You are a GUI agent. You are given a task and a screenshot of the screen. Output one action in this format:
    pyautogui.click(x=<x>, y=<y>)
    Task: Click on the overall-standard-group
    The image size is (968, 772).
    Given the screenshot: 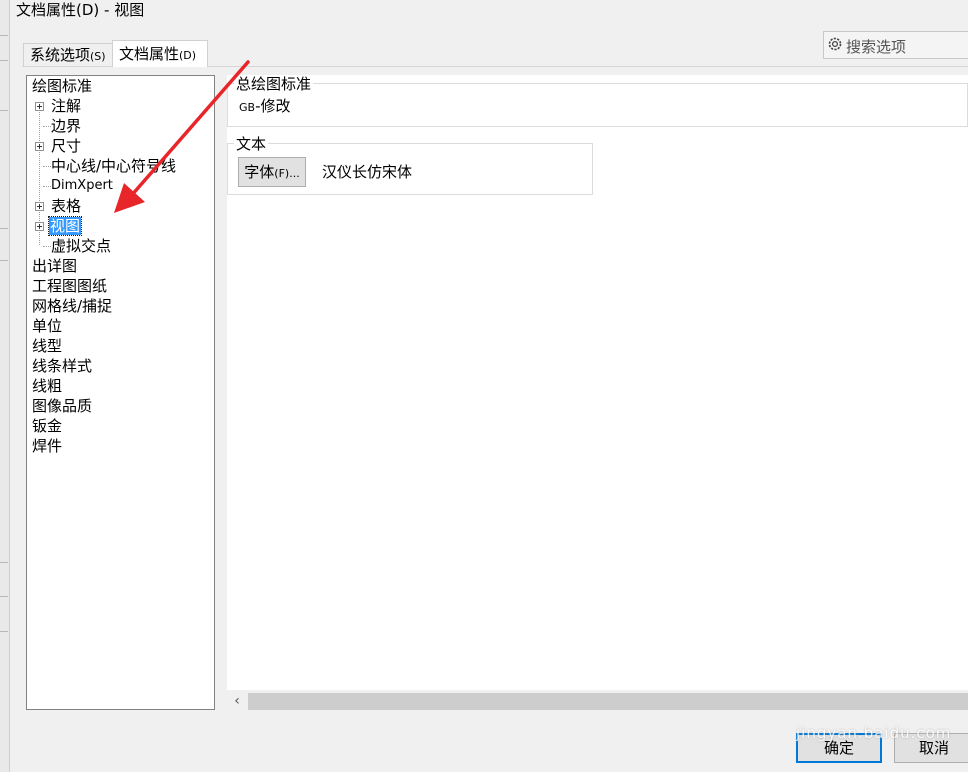 What is the action you would take?
    pyautogui.click(x=597, y=105)
    